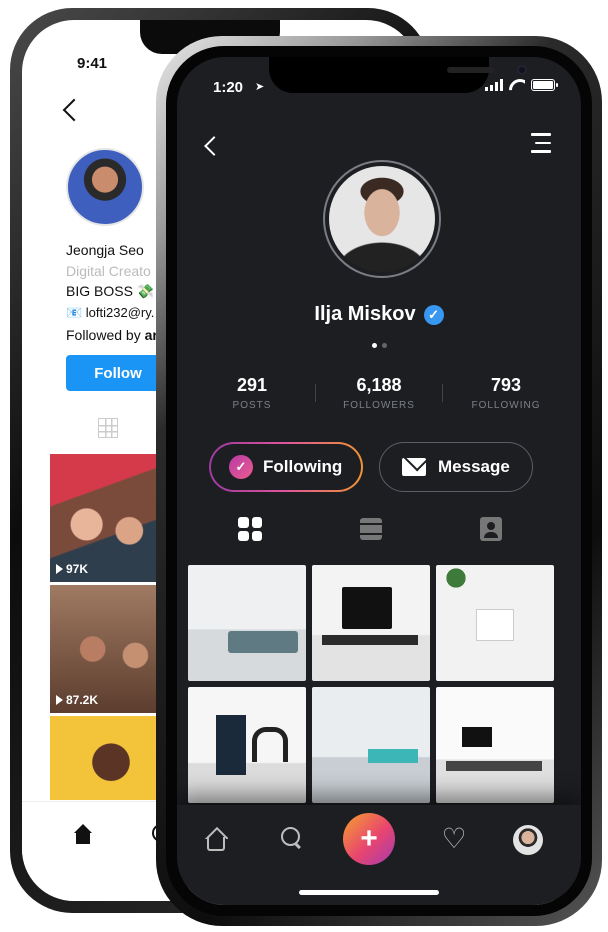  What do you see at coordinates (92, 63) in the screenshot?
I see `back-status-time: 9:41` at bounding box center [92, 63].